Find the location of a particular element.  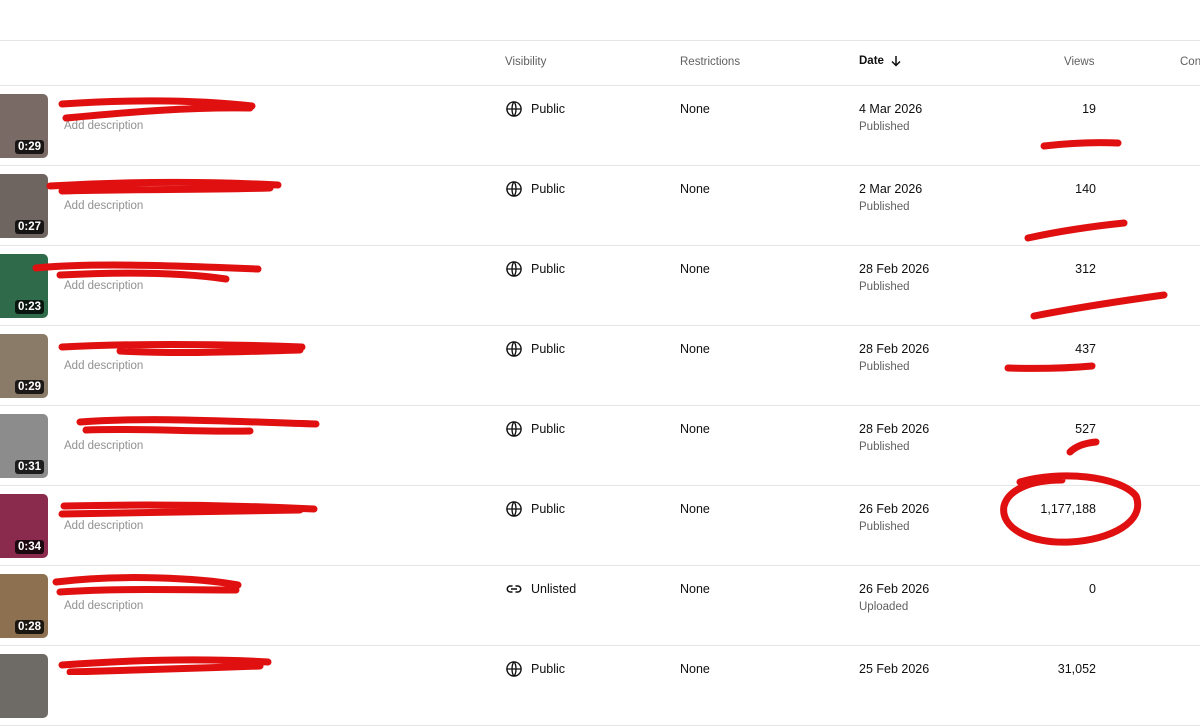

video-thumbnail: 0:27 is located at coordinates (24, 206).